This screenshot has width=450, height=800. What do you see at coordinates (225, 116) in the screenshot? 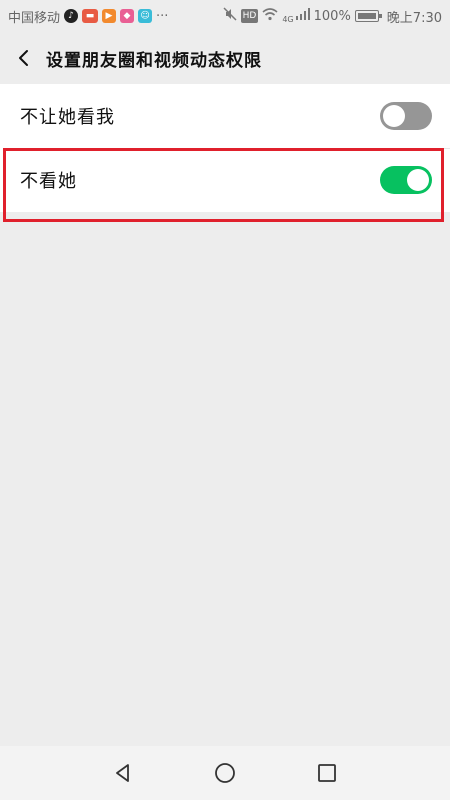
I see `setting-row-hide-my-posts: 不让她看我` at bounding box center [225, 116].